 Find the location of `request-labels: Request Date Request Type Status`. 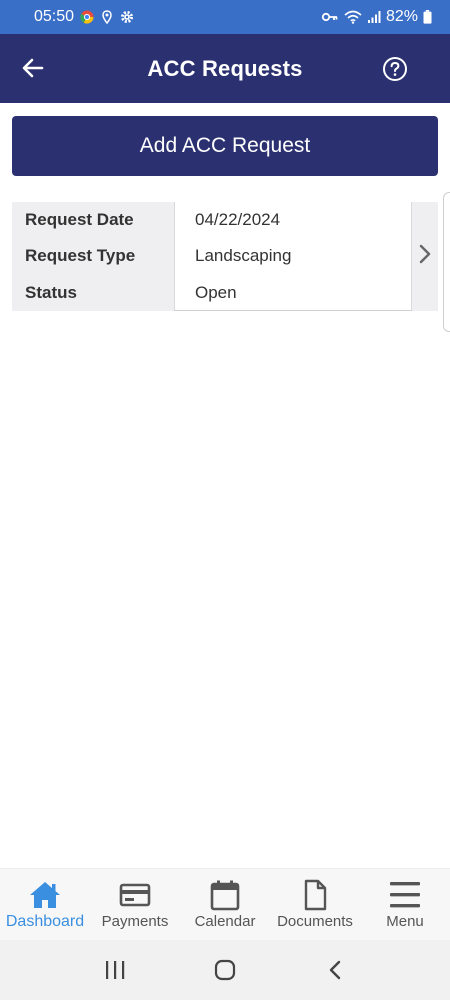

request-labels: Request Date Request Type Status is located at coordinates (93, 256).